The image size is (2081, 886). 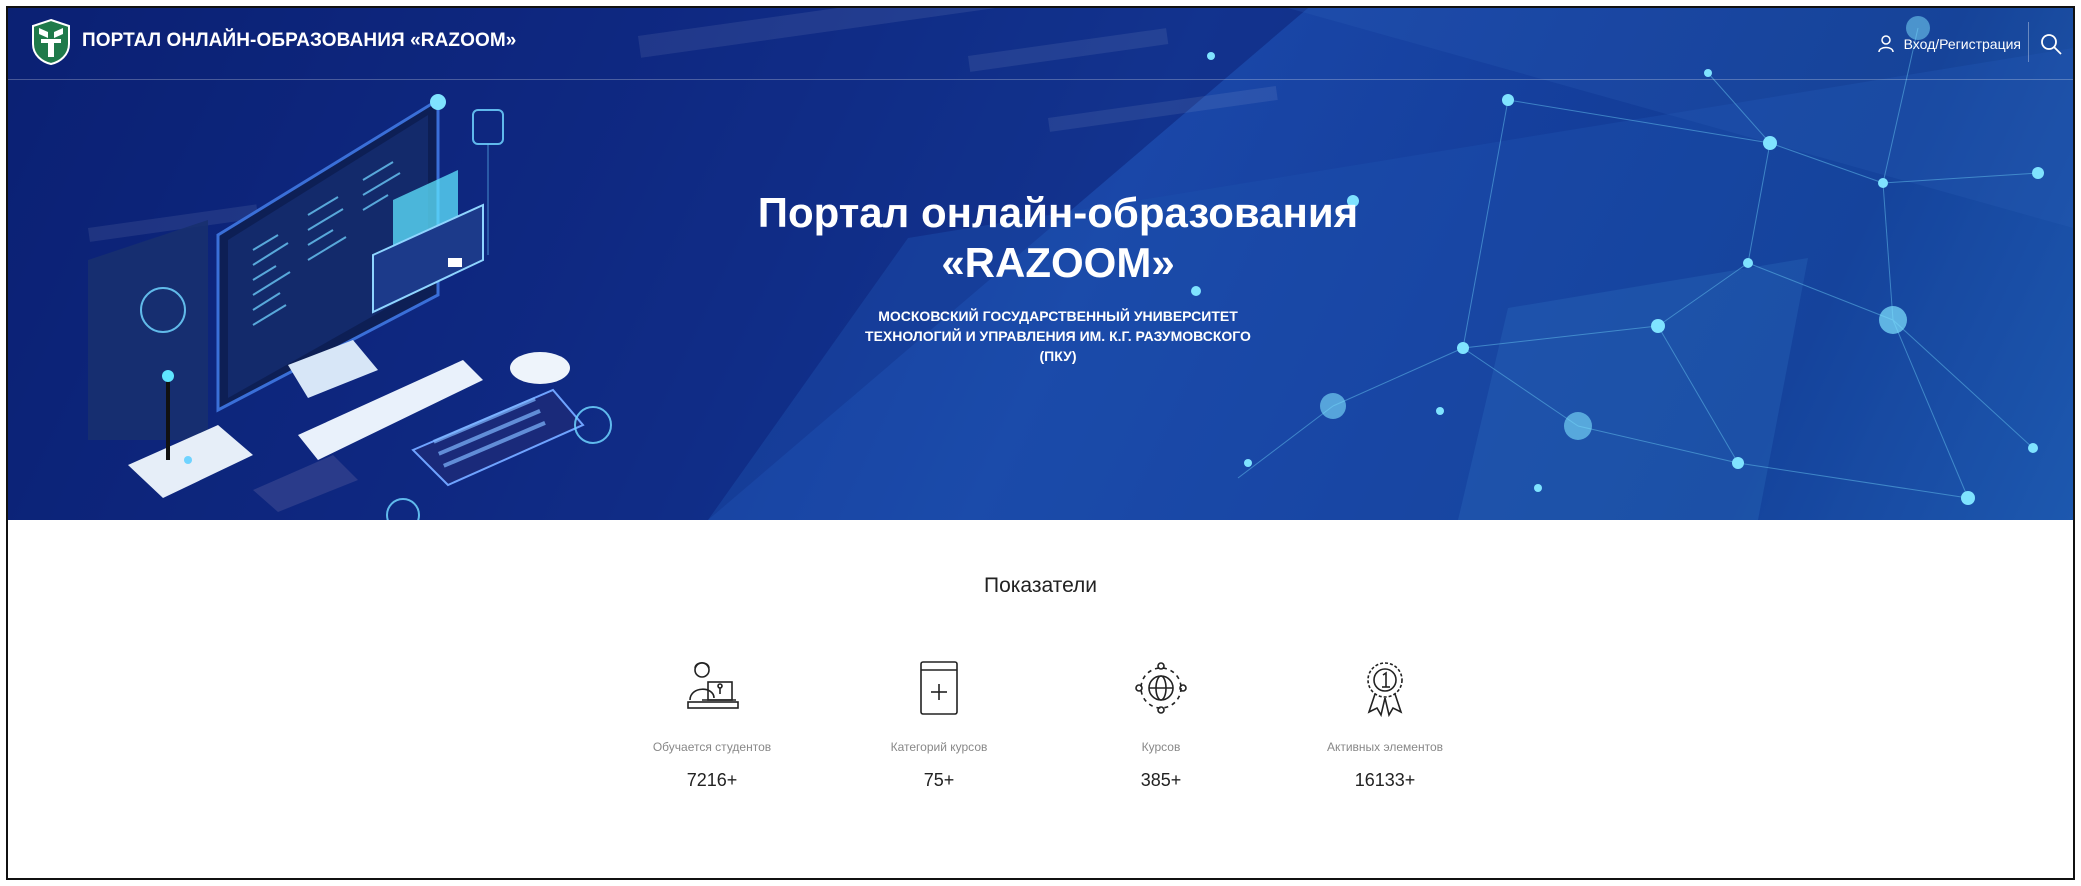 I want to click on user-icon, so click(x=1885, y=44).